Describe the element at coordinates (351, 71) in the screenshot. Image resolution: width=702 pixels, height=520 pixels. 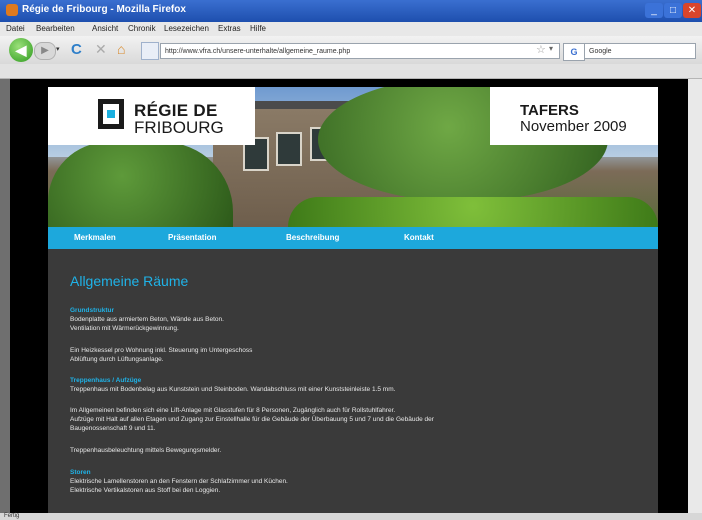
I see `bookmarks-toolbar` at that location.